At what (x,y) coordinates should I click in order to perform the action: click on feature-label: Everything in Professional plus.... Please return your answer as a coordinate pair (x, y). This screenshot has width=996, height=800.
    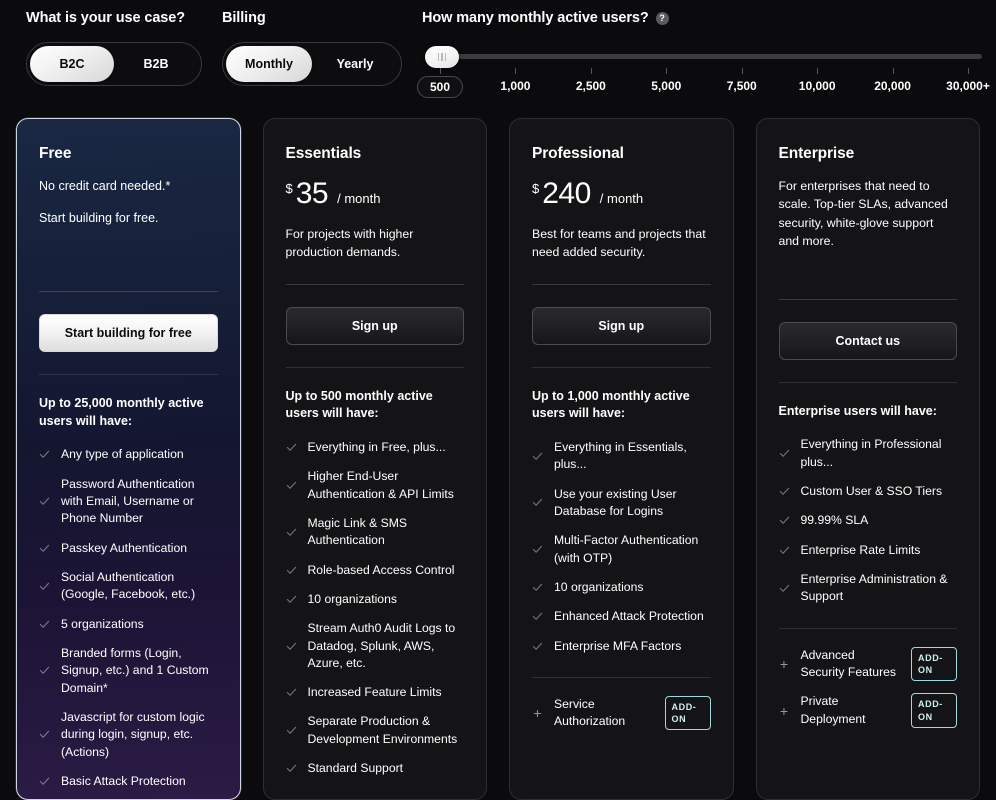
    Looking at the image, I should click on (871, 453).